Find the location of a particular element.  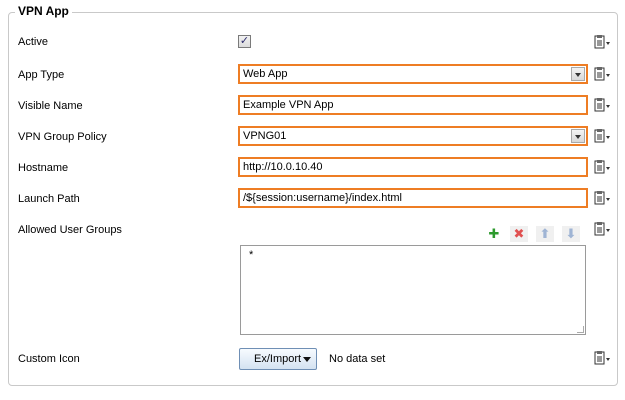

panel-title: VPN App is located at coordinates (43, 11).